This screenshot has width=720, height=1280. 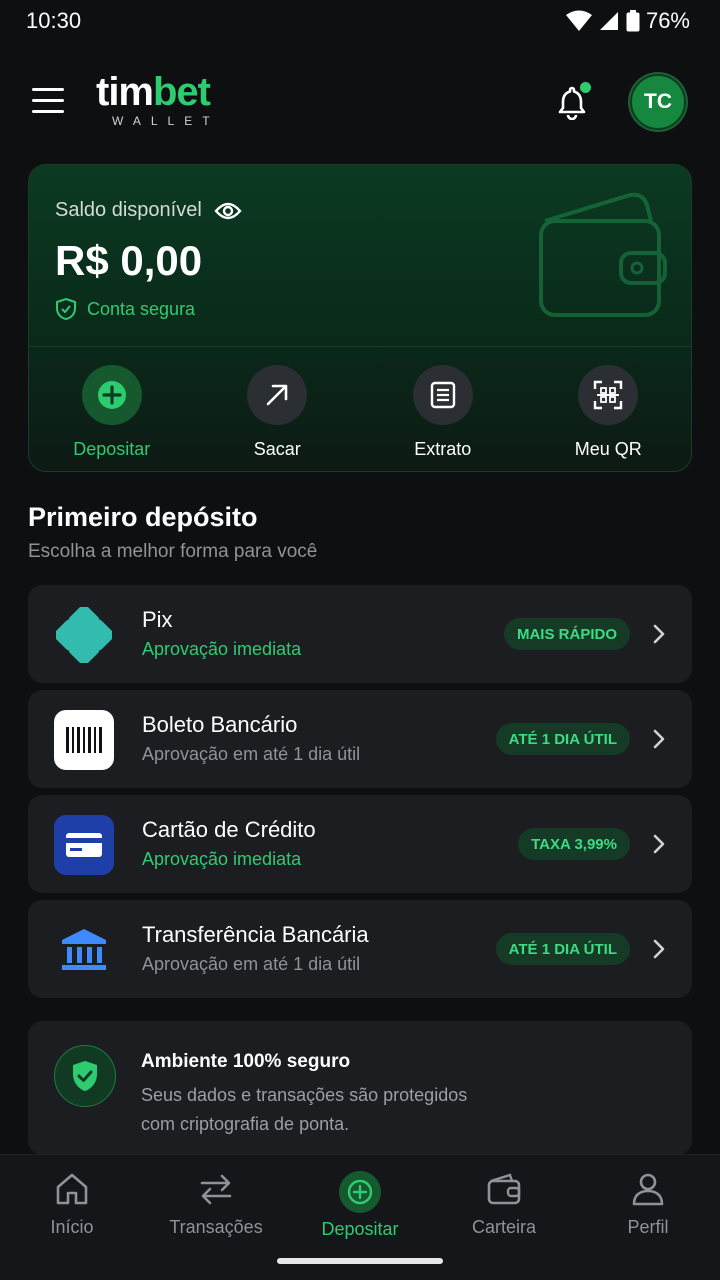 I want to click on qr-scan-icon, so click(x=608, y=395).